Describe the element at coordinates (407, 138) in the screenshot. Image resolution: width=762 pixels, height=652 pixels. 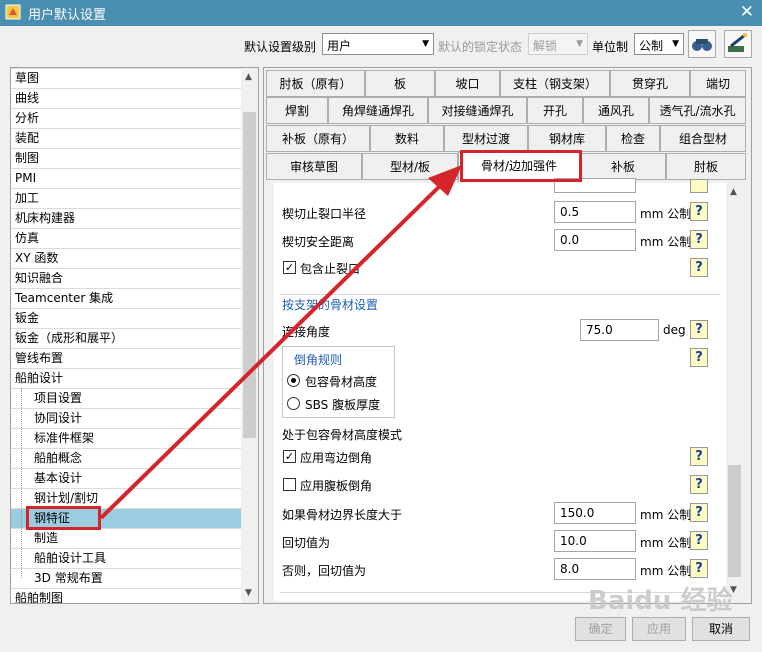
I see `tab-nesting: 数料` at that location.